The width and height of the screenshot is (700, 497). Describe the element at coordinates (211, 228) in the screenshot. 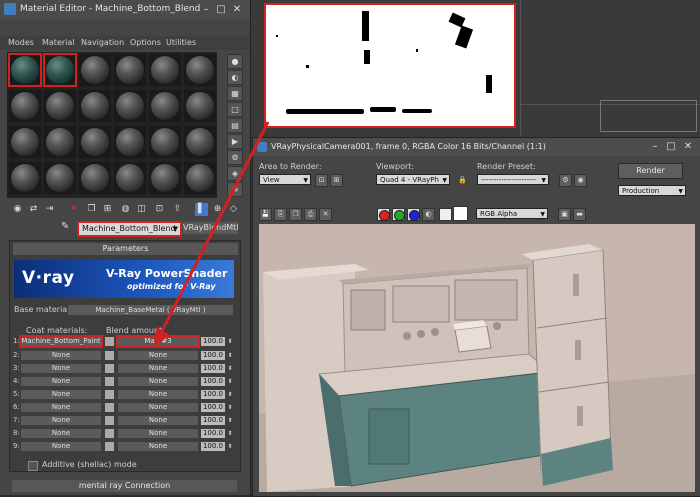

I see `material-type-button: VRayBlendMtl` at that location.